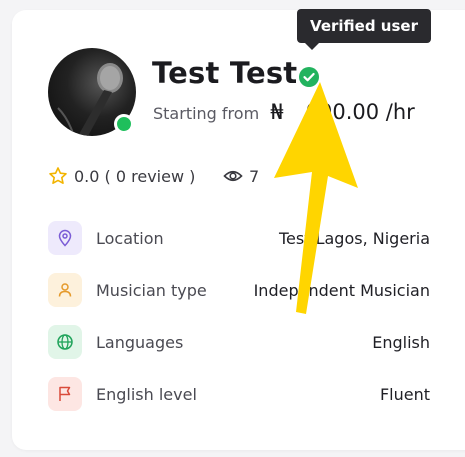 This screenshot has width=465, height=457. What do you see at coordinates (58, 175) in the screenshot?
I see `star-icon` at bounding box center [58, 175].